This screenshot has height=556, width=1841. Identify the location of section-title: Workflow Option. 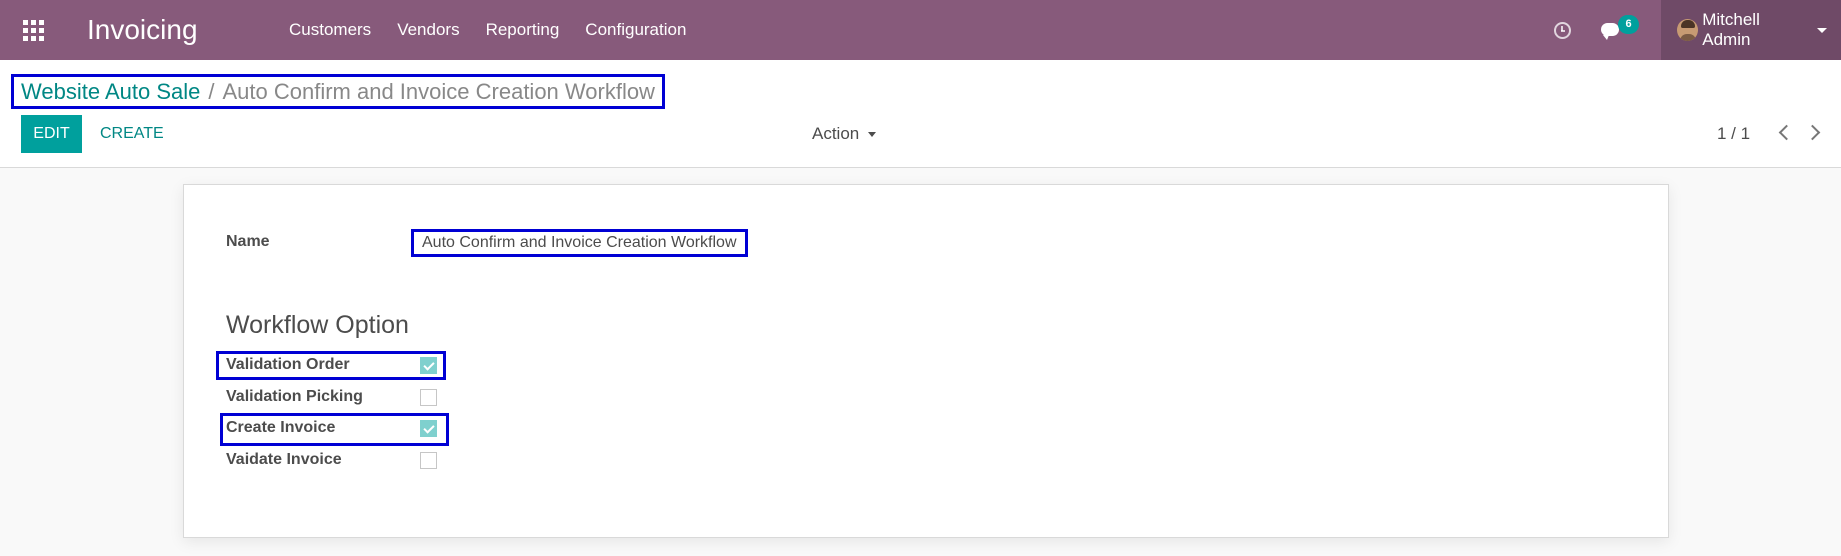
(317, 325).